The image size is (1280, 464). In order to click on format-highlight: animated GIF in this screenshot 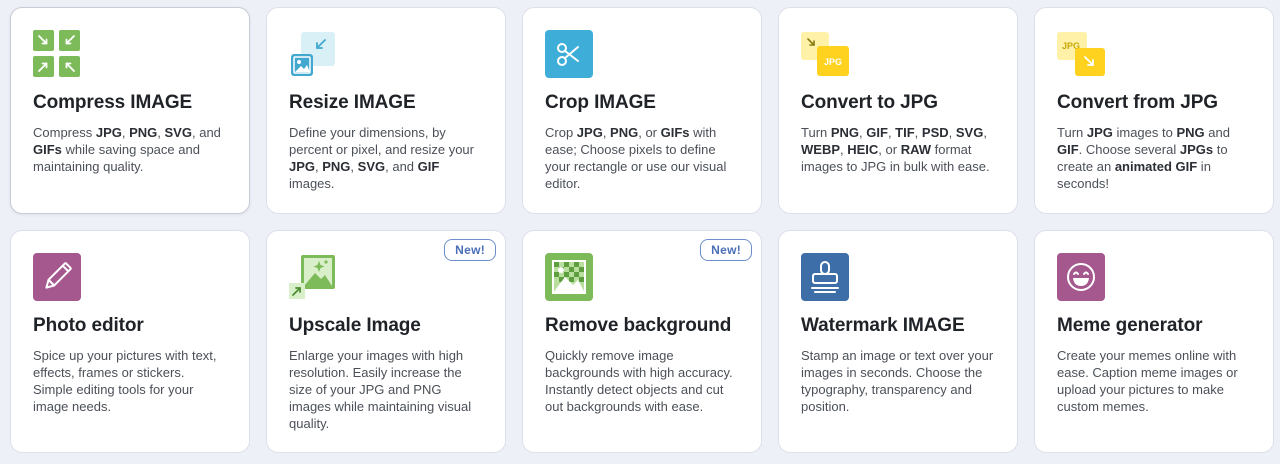, I will do `click(1156, 166)`.